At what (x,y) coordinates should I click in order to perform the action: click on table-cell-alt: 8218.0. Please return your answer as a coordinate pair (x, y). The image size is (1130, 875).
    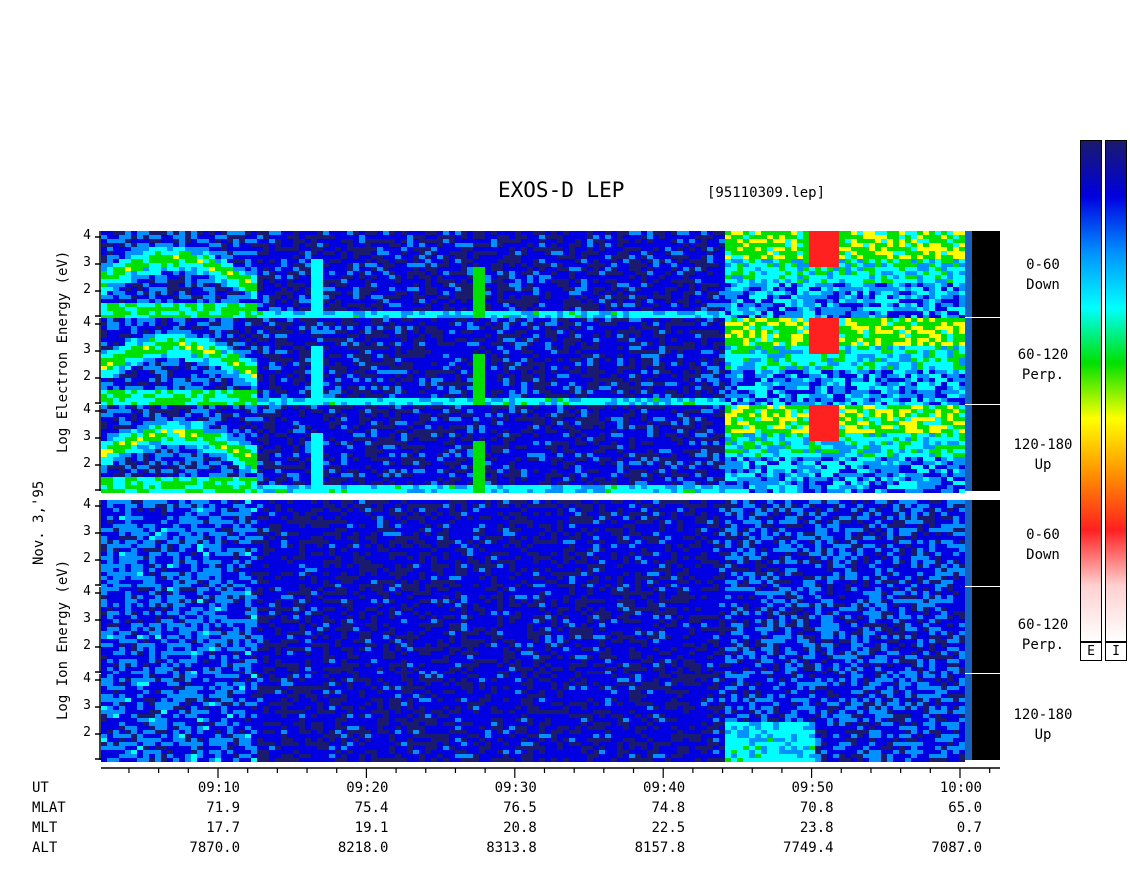
    Looking at the image, I should click on (363, 848).